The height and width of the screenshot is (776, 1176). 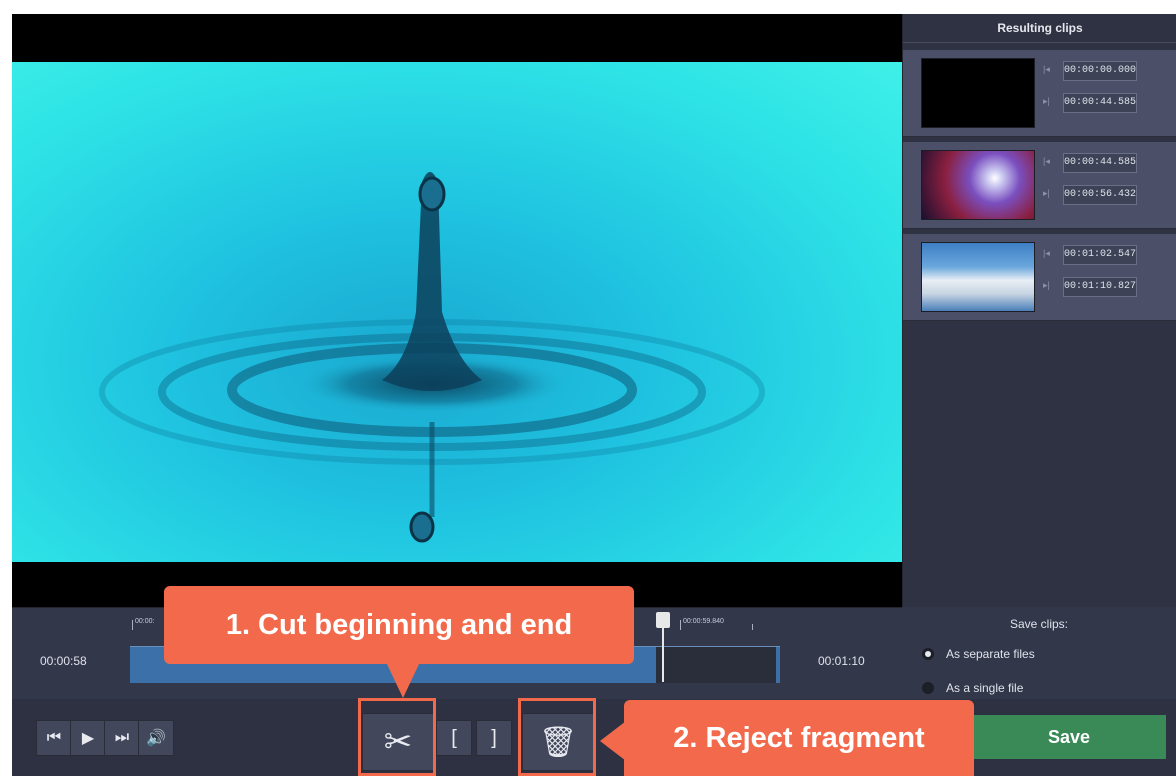 I want to click on delete-highlight, so click(x=557, y=737).